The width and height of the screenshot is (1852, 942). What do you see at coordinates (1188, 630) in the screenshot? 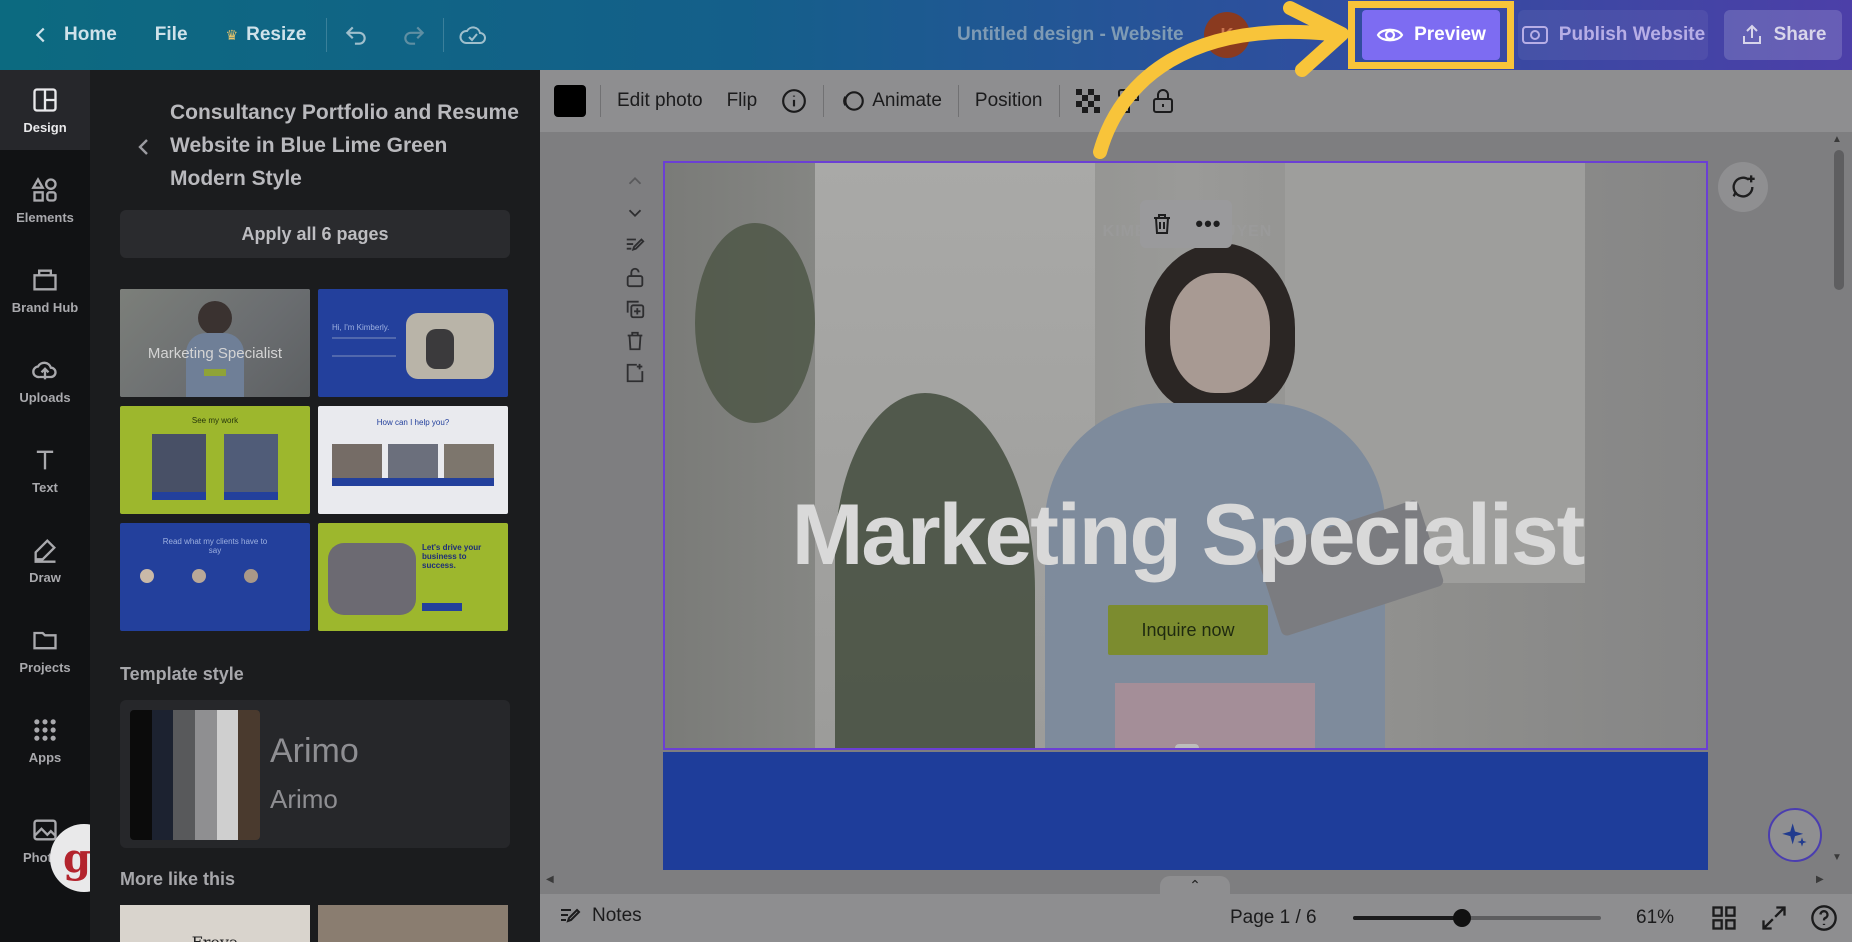
I see `inquire-now-button: Inquire now` at bounding box center [1188, 630].